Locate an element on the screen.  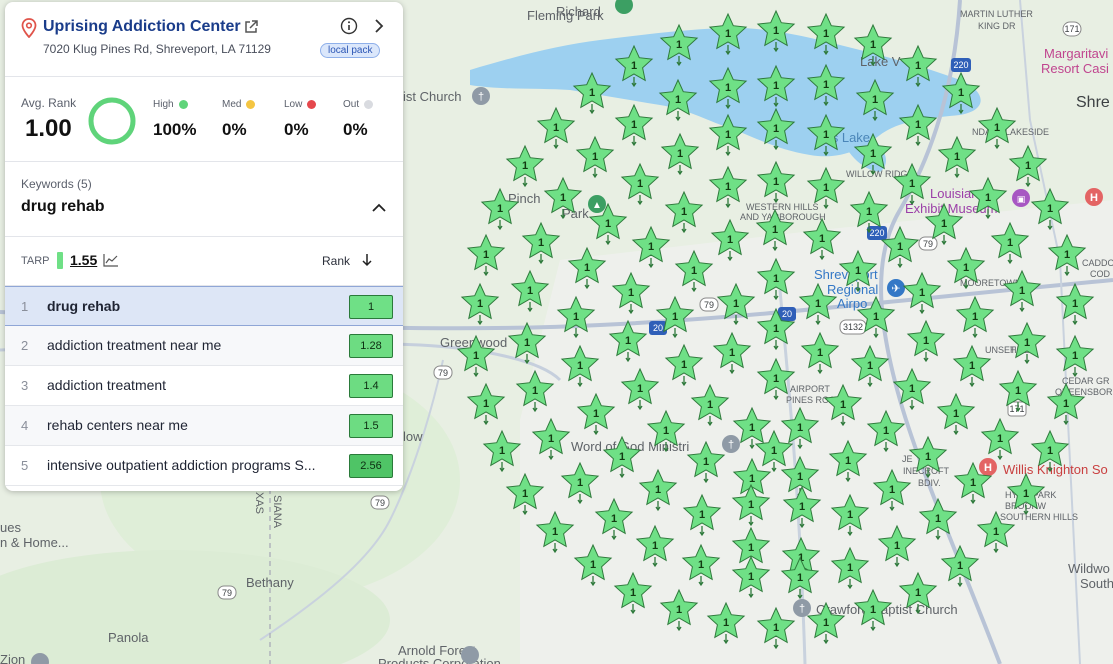
map-label: Shre is located at coordinates (1093, 102).